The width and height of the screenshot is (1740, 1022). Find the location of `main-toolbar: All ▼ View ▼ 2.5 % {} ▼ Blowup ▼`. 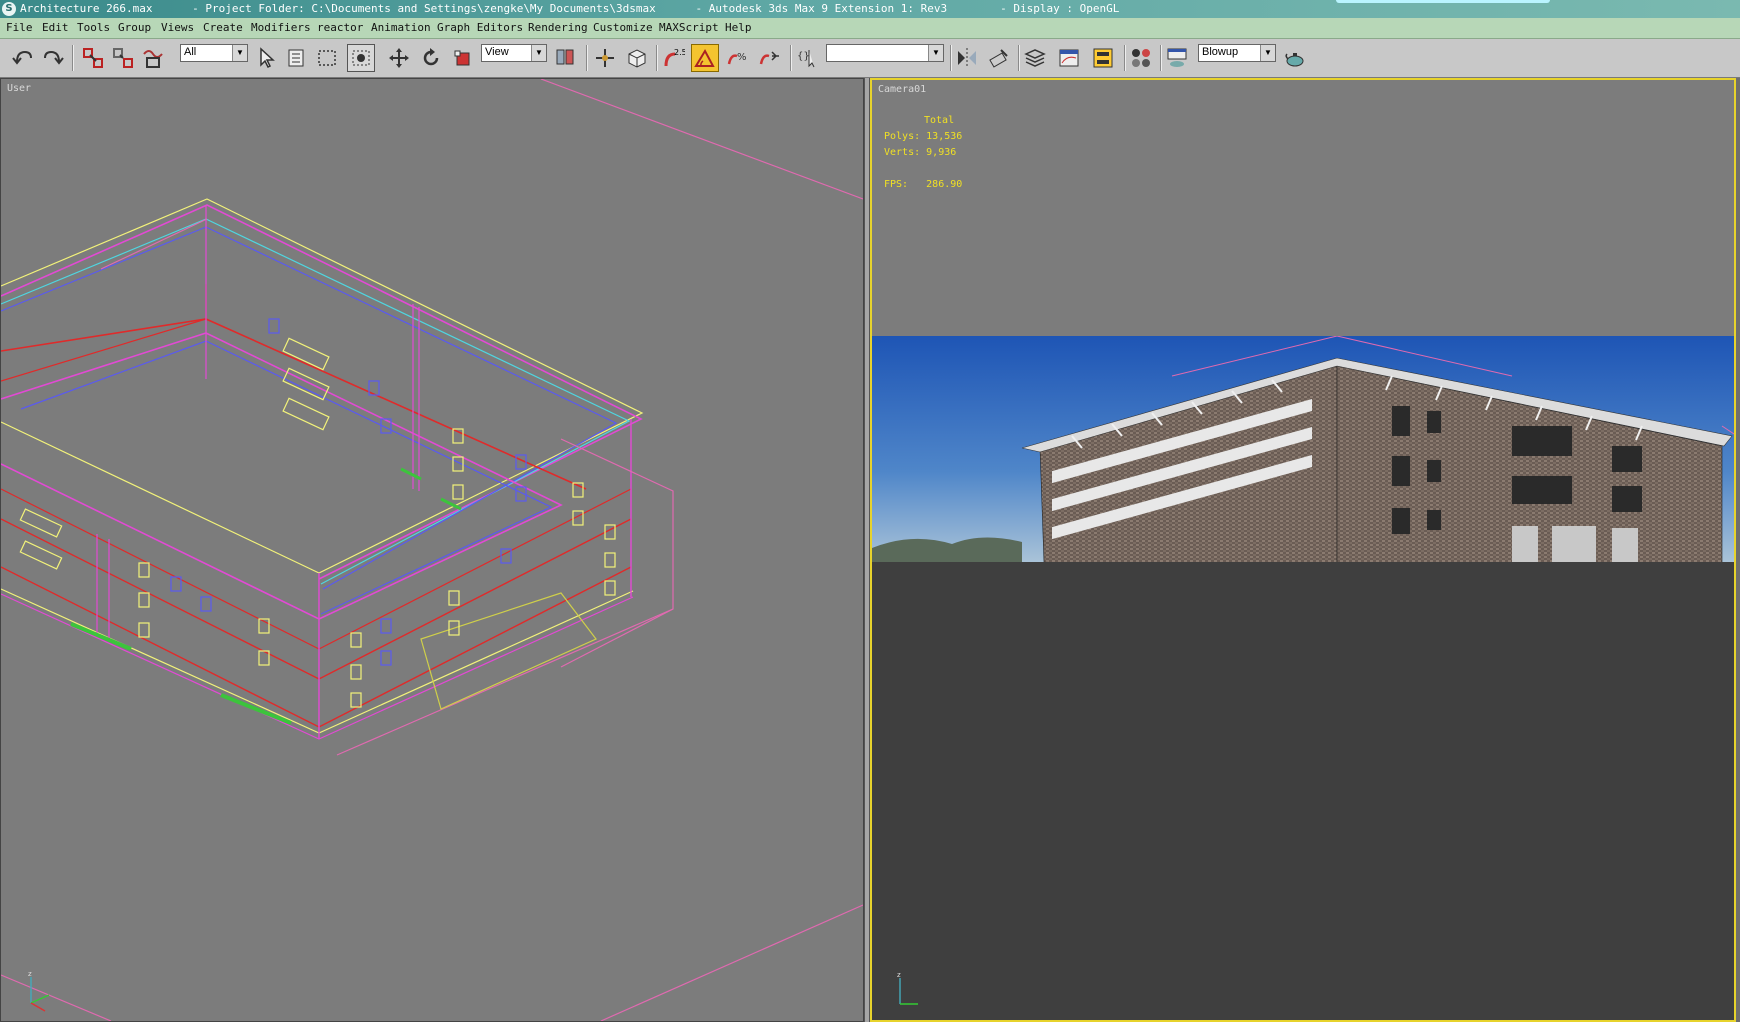

main-toolbar: All ▼ View ▼ 2.5 % {} ▼ Blowup ▼ is located at coordinates (870, 58).